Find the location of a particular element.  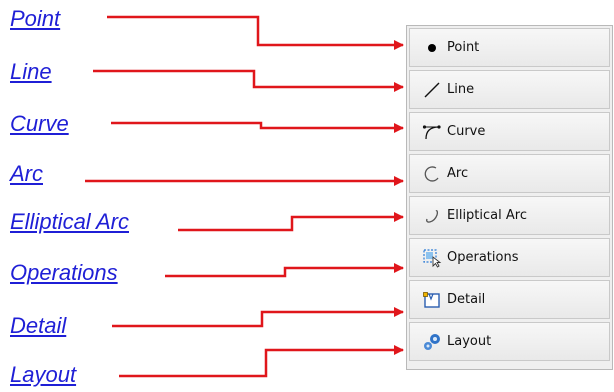

toolbar-label: Detail is located at coordinates (466, 299).